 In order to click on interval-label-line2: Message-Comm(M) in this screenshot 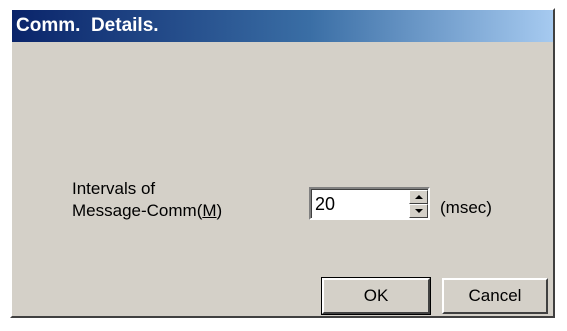, I will do `click(167, 211)`.